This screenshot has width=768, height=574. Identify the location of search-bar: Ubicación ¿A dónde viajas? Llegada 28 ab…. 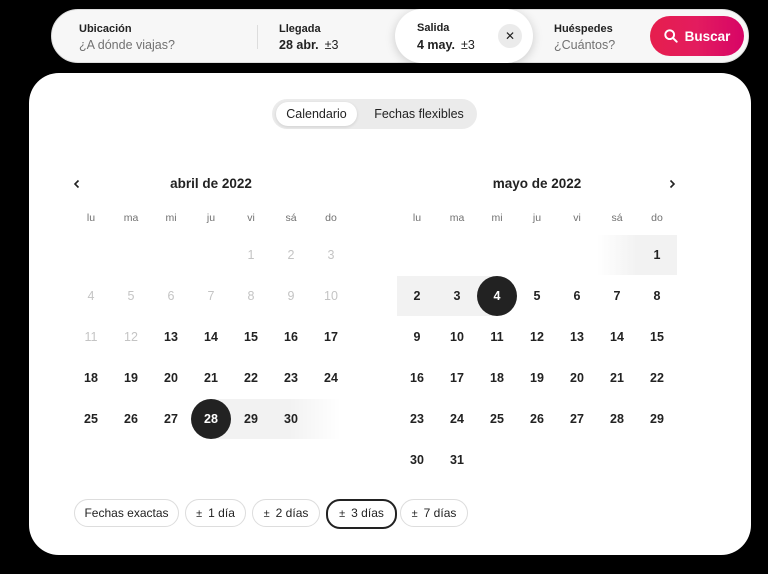
(400, 36).